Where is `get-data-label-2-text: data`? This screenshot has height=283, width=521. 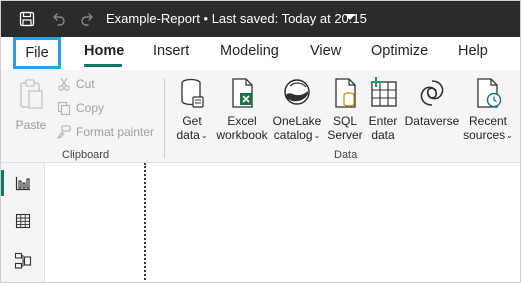 get-data-label-2-text: data is located at coordinates (188, 135).